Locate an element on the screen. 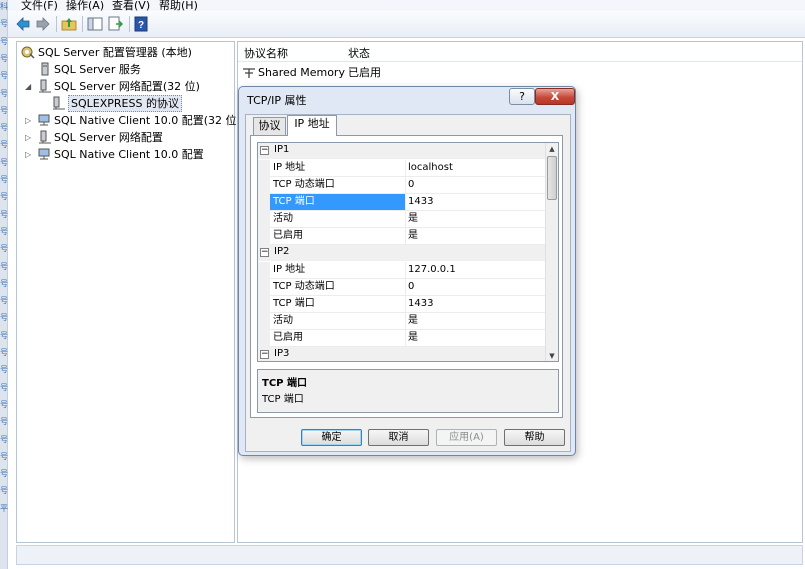  category-row-ip1: − IP1 is located at coordinates (402, 151).